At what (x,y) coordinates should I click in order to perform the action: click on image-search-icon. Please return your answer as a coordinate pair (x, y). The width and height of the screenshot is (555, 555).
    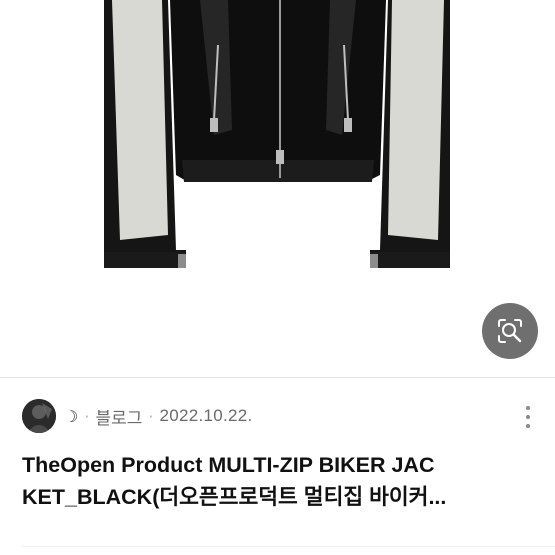
    Looking at the image, I should click on (510, 331).